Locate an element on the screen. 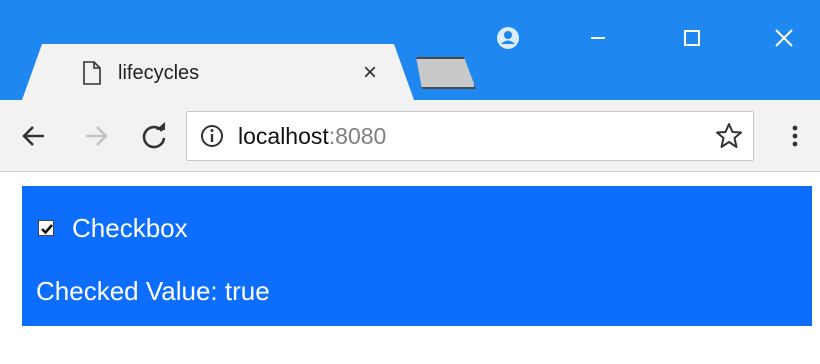 The width and height of the screenshot is (820, 364). checkbox is located at coordinates (46, 228).